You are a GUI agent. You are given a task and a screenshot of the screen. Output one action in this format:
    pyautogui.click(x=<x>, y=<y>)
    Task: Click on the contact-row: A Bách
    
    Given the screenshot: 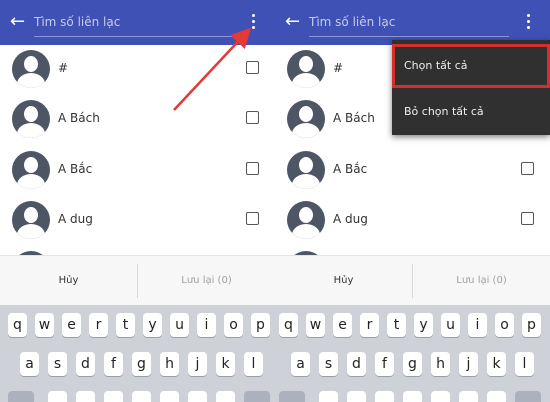 What is the action you would take?
    pyautogui.click(x=137, y=120)
    